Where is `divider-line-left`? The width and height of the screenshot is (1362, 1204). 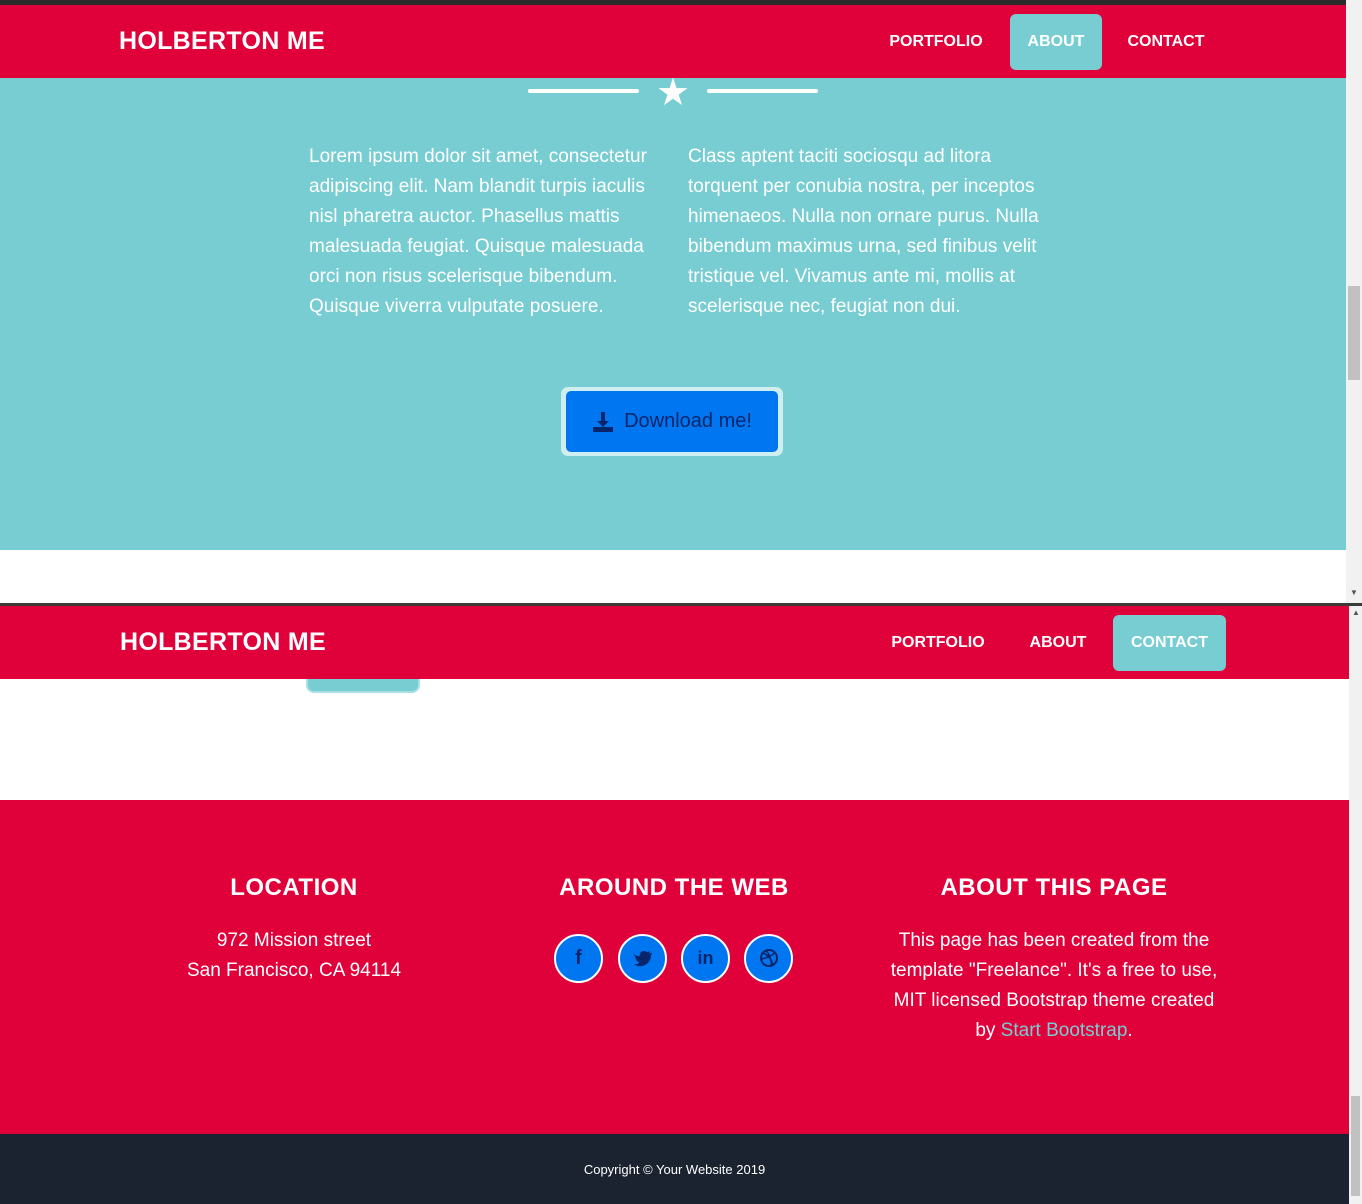 divider-line-left is located at coordinates (583, 91).